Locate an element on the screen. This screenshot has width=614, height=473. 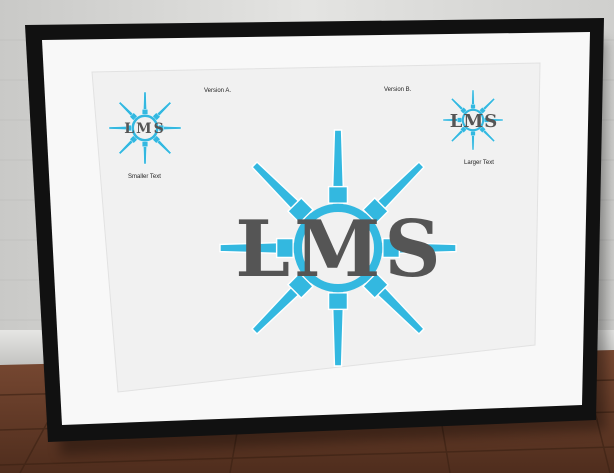
small-logo-a-text: LMS is located at coordinates (144, 129).